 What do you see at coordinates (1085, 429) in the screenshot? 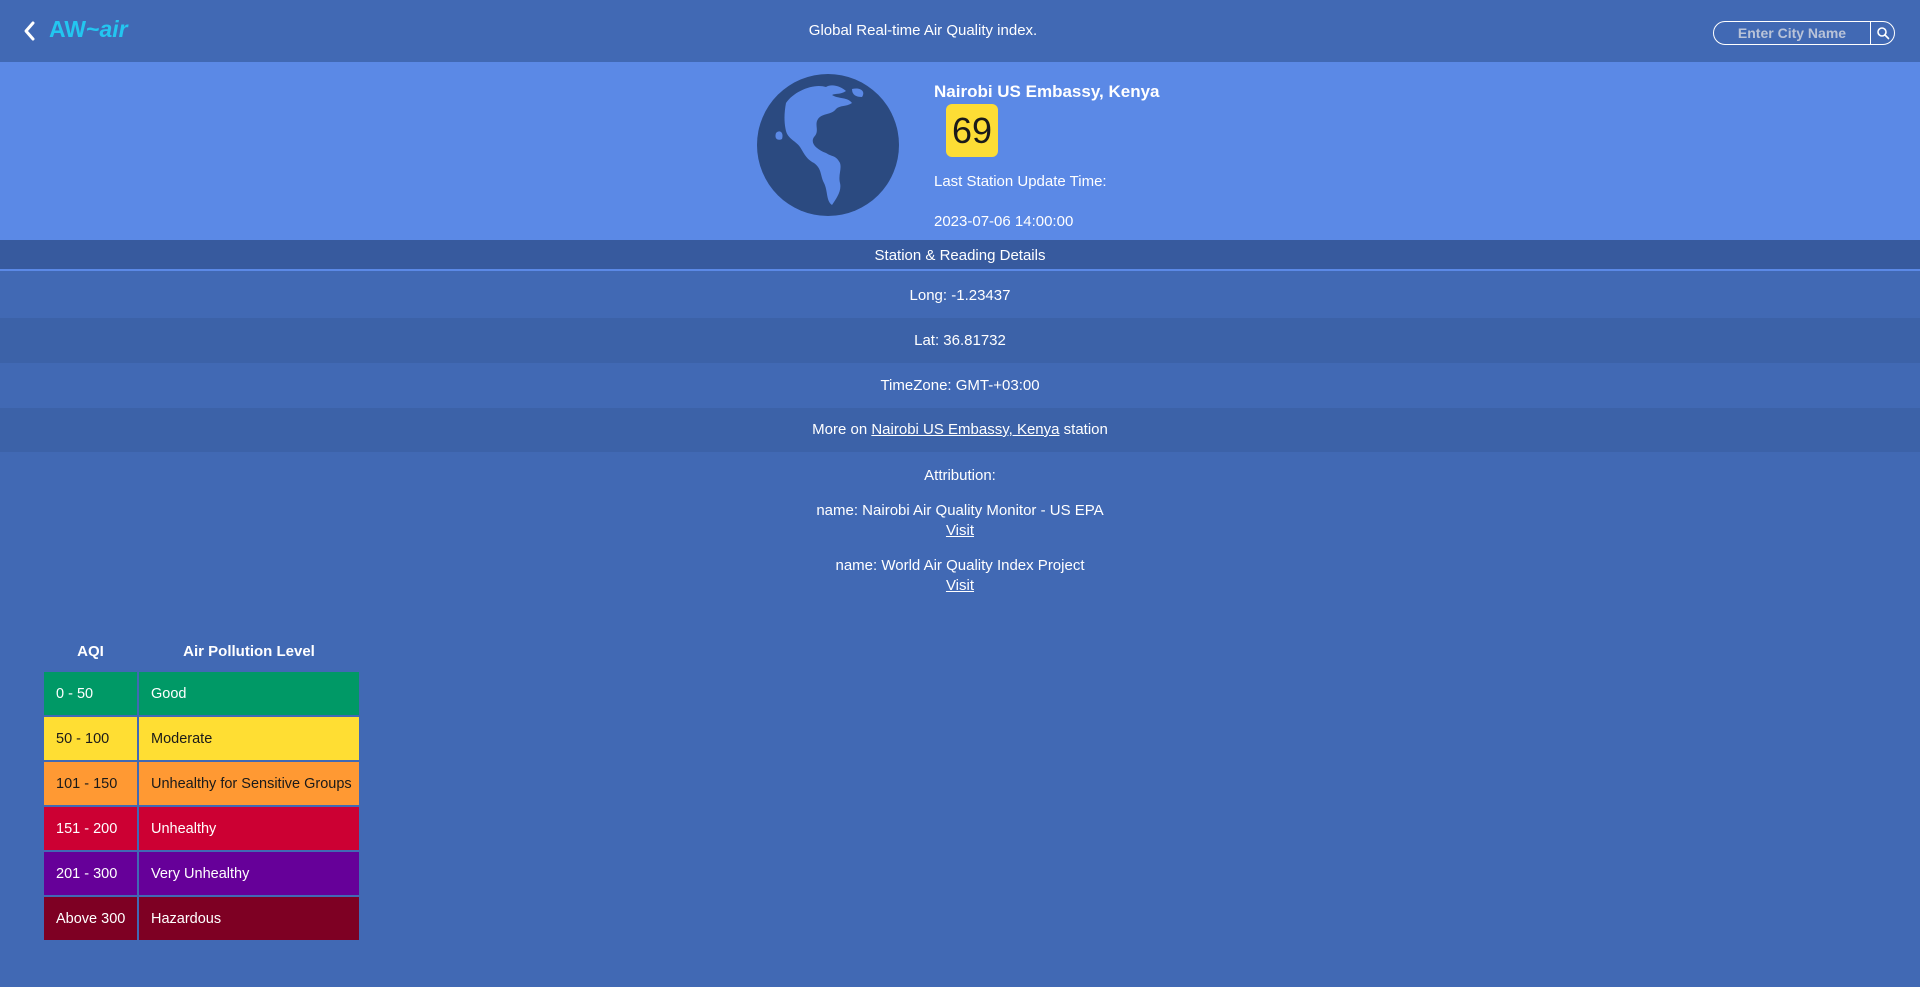
I see `more-info-suffix: station` at bounding box center [1085, 429].